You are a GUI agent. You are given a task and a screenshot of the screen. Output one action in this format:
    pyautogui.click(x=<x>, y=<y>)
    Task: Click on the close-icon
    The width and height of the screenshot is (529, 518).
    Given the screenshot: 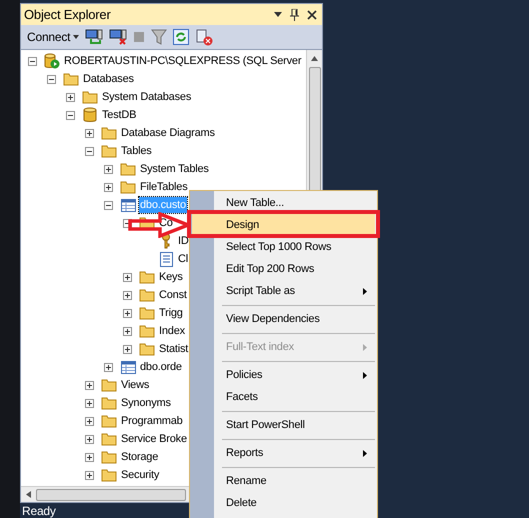 What is the action you would take?
    pyautogui.click(x=312, y=15)
    